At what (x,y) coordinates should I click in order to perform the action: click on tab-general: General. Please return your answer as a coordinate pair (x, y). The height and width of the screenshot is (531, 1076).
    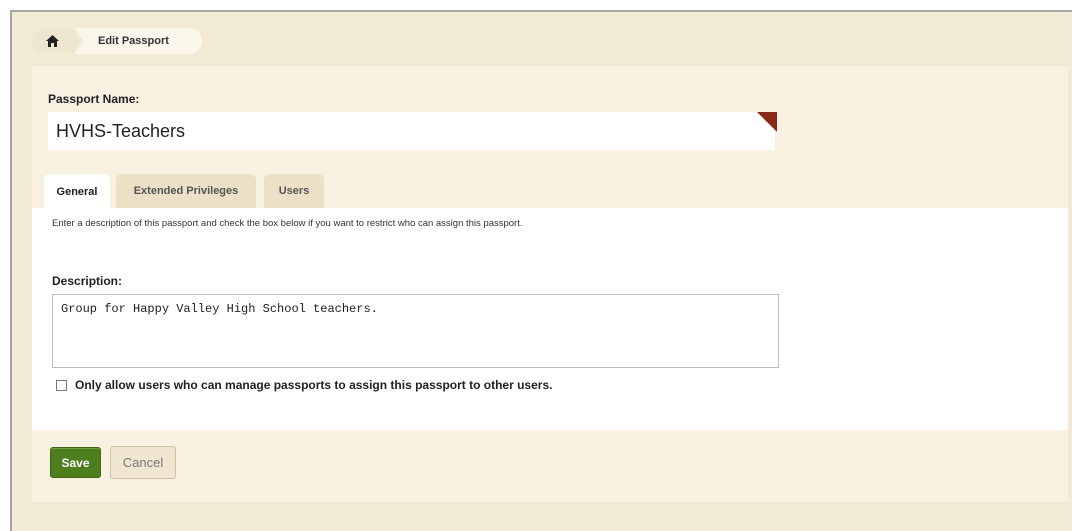
    Looking at the image, I should click on (77, 191).